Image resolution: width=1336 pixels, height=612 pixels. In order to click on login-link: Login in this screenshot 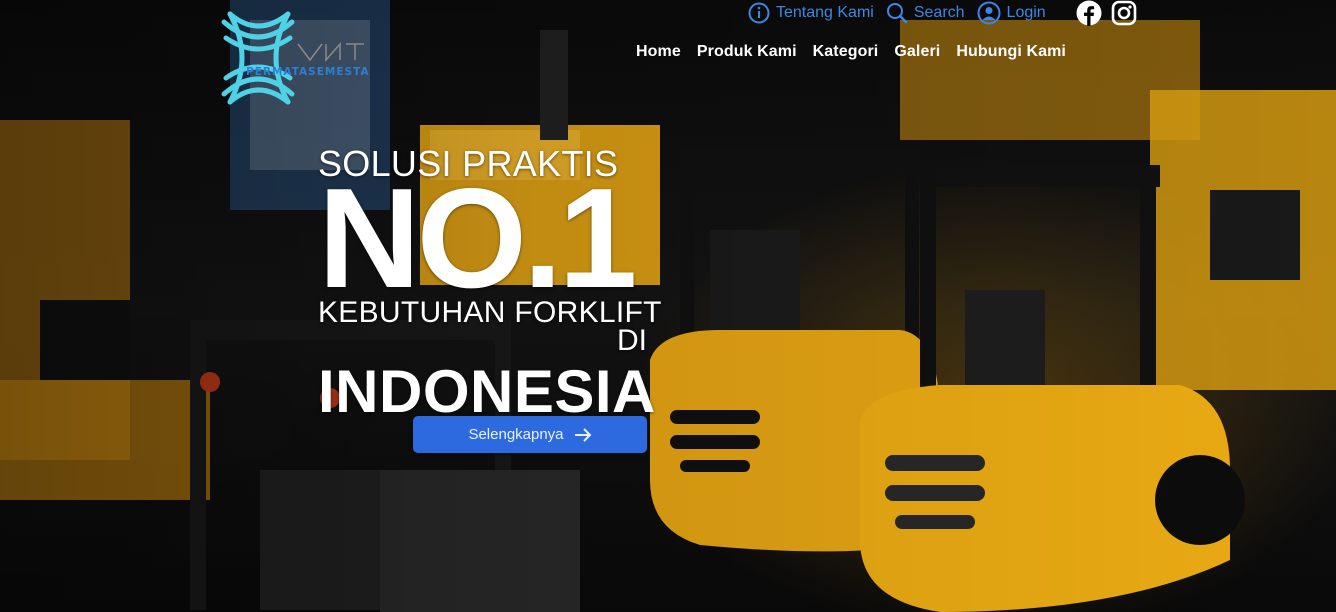, I will do `click(1011, 13)`.